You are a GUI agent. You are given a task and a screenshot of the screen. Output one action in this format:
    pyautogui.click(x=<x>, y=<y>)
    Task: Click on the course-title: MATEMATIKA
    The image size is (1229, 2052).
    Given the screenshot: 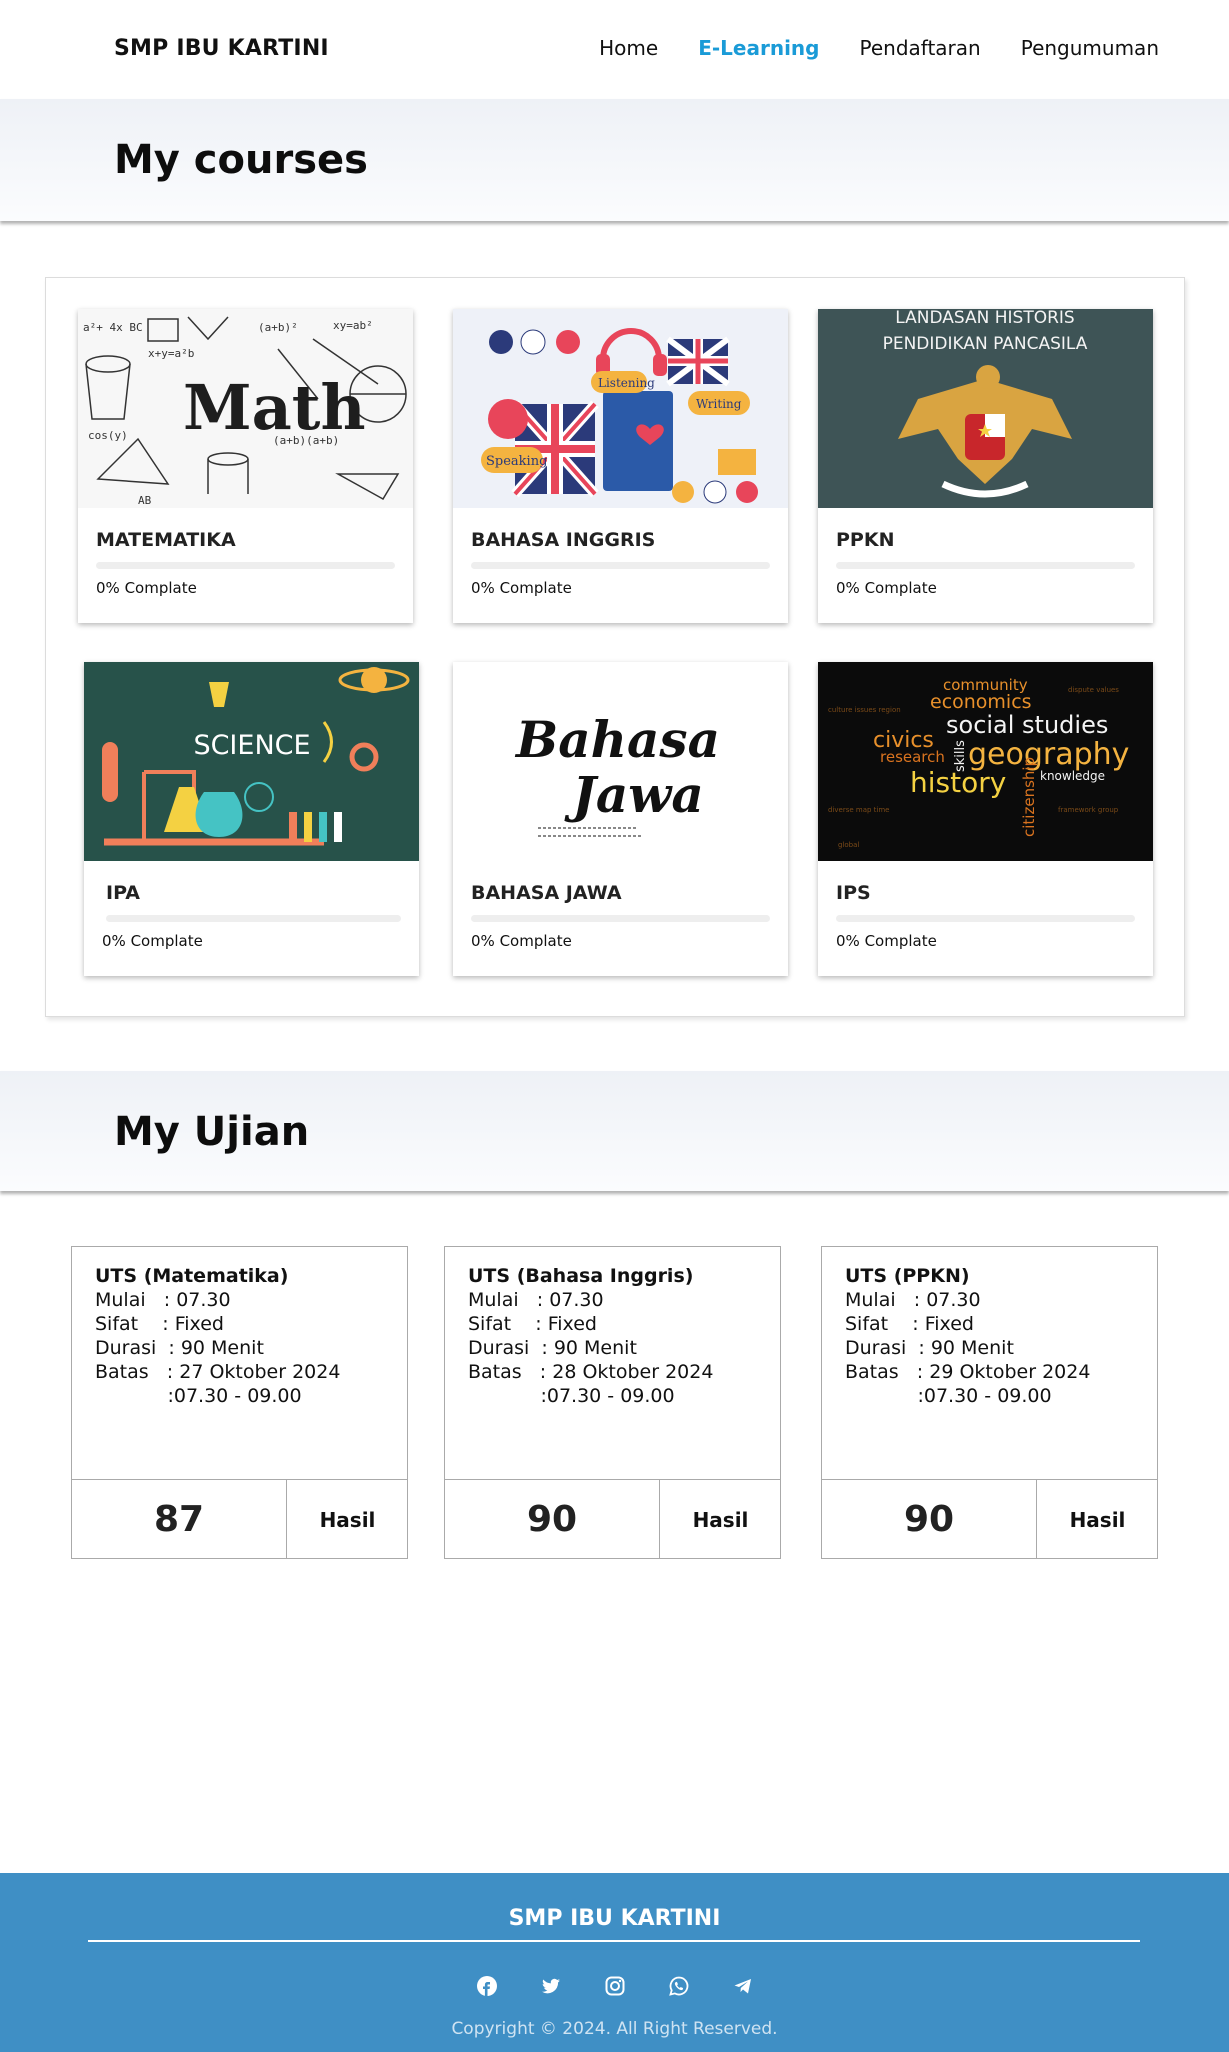 What is the action you would take?
    pyautogui.click(x=166, y=540)
    